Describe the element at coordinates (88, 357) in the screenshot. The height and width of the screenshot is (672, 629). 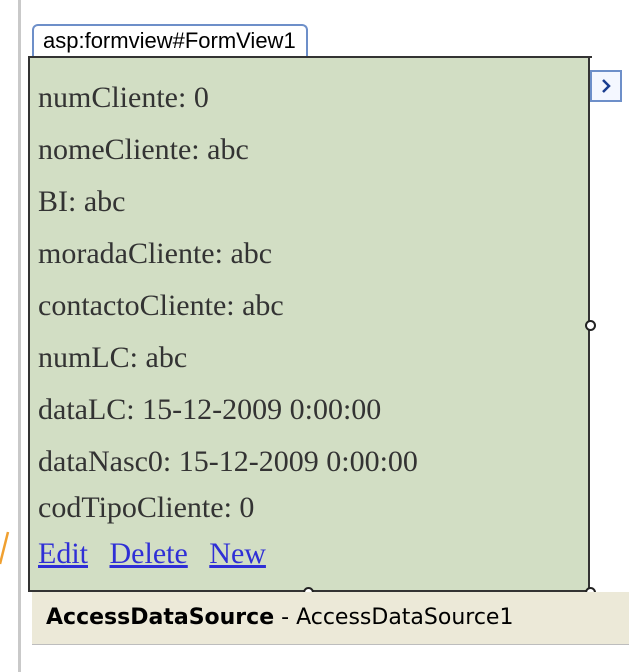
I see `field-label: numLC:` at that location.